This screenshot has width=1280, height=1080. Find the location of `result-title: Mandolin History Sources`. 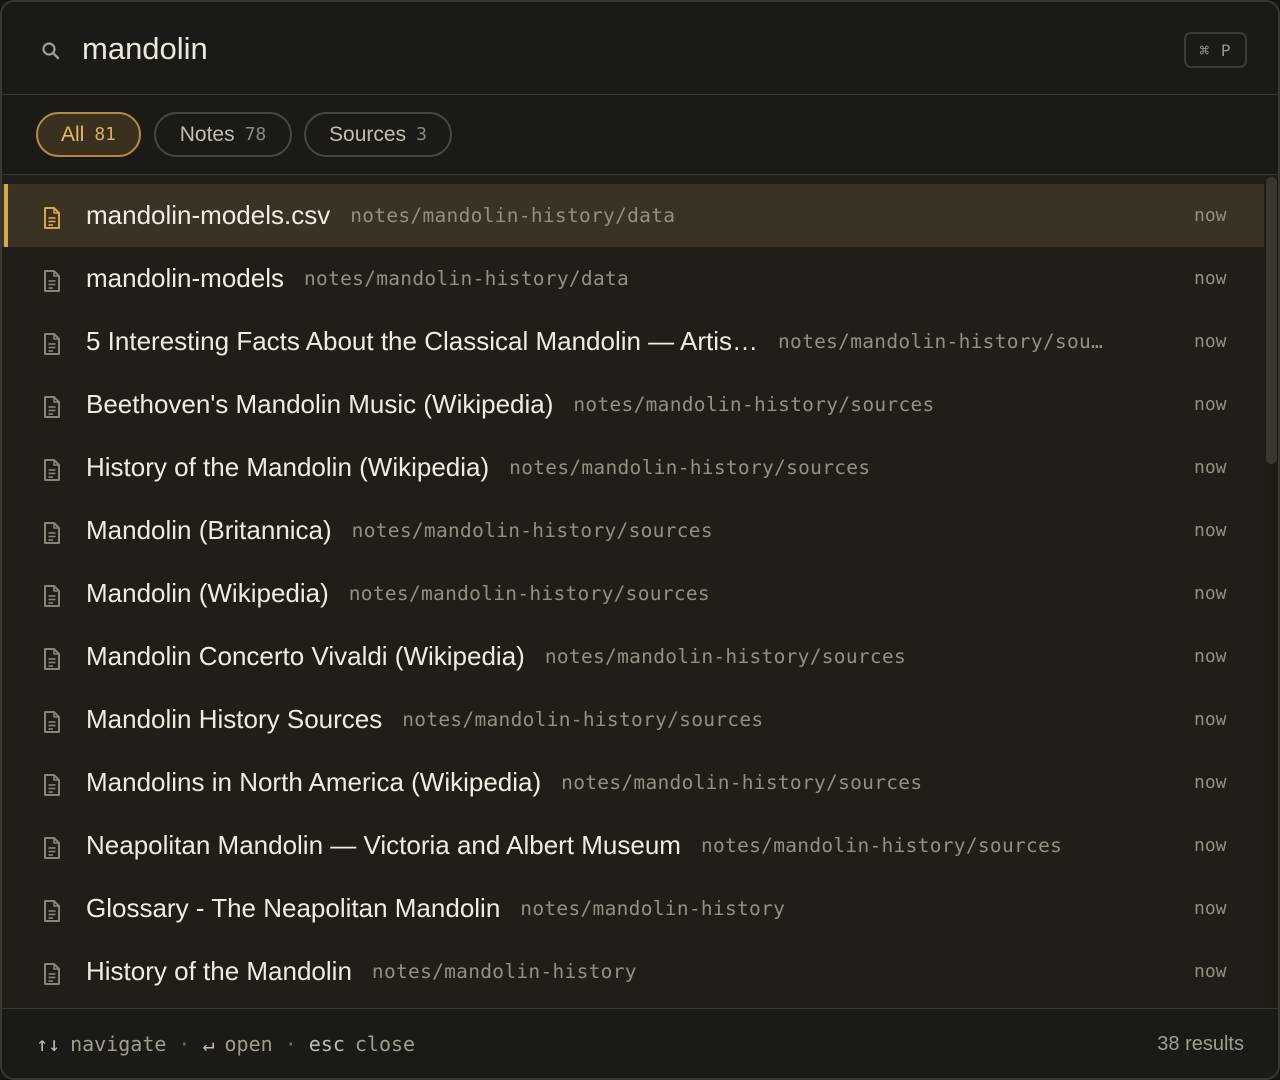

result-title: Mandolin History Sources is located at coordinates (234, 719).